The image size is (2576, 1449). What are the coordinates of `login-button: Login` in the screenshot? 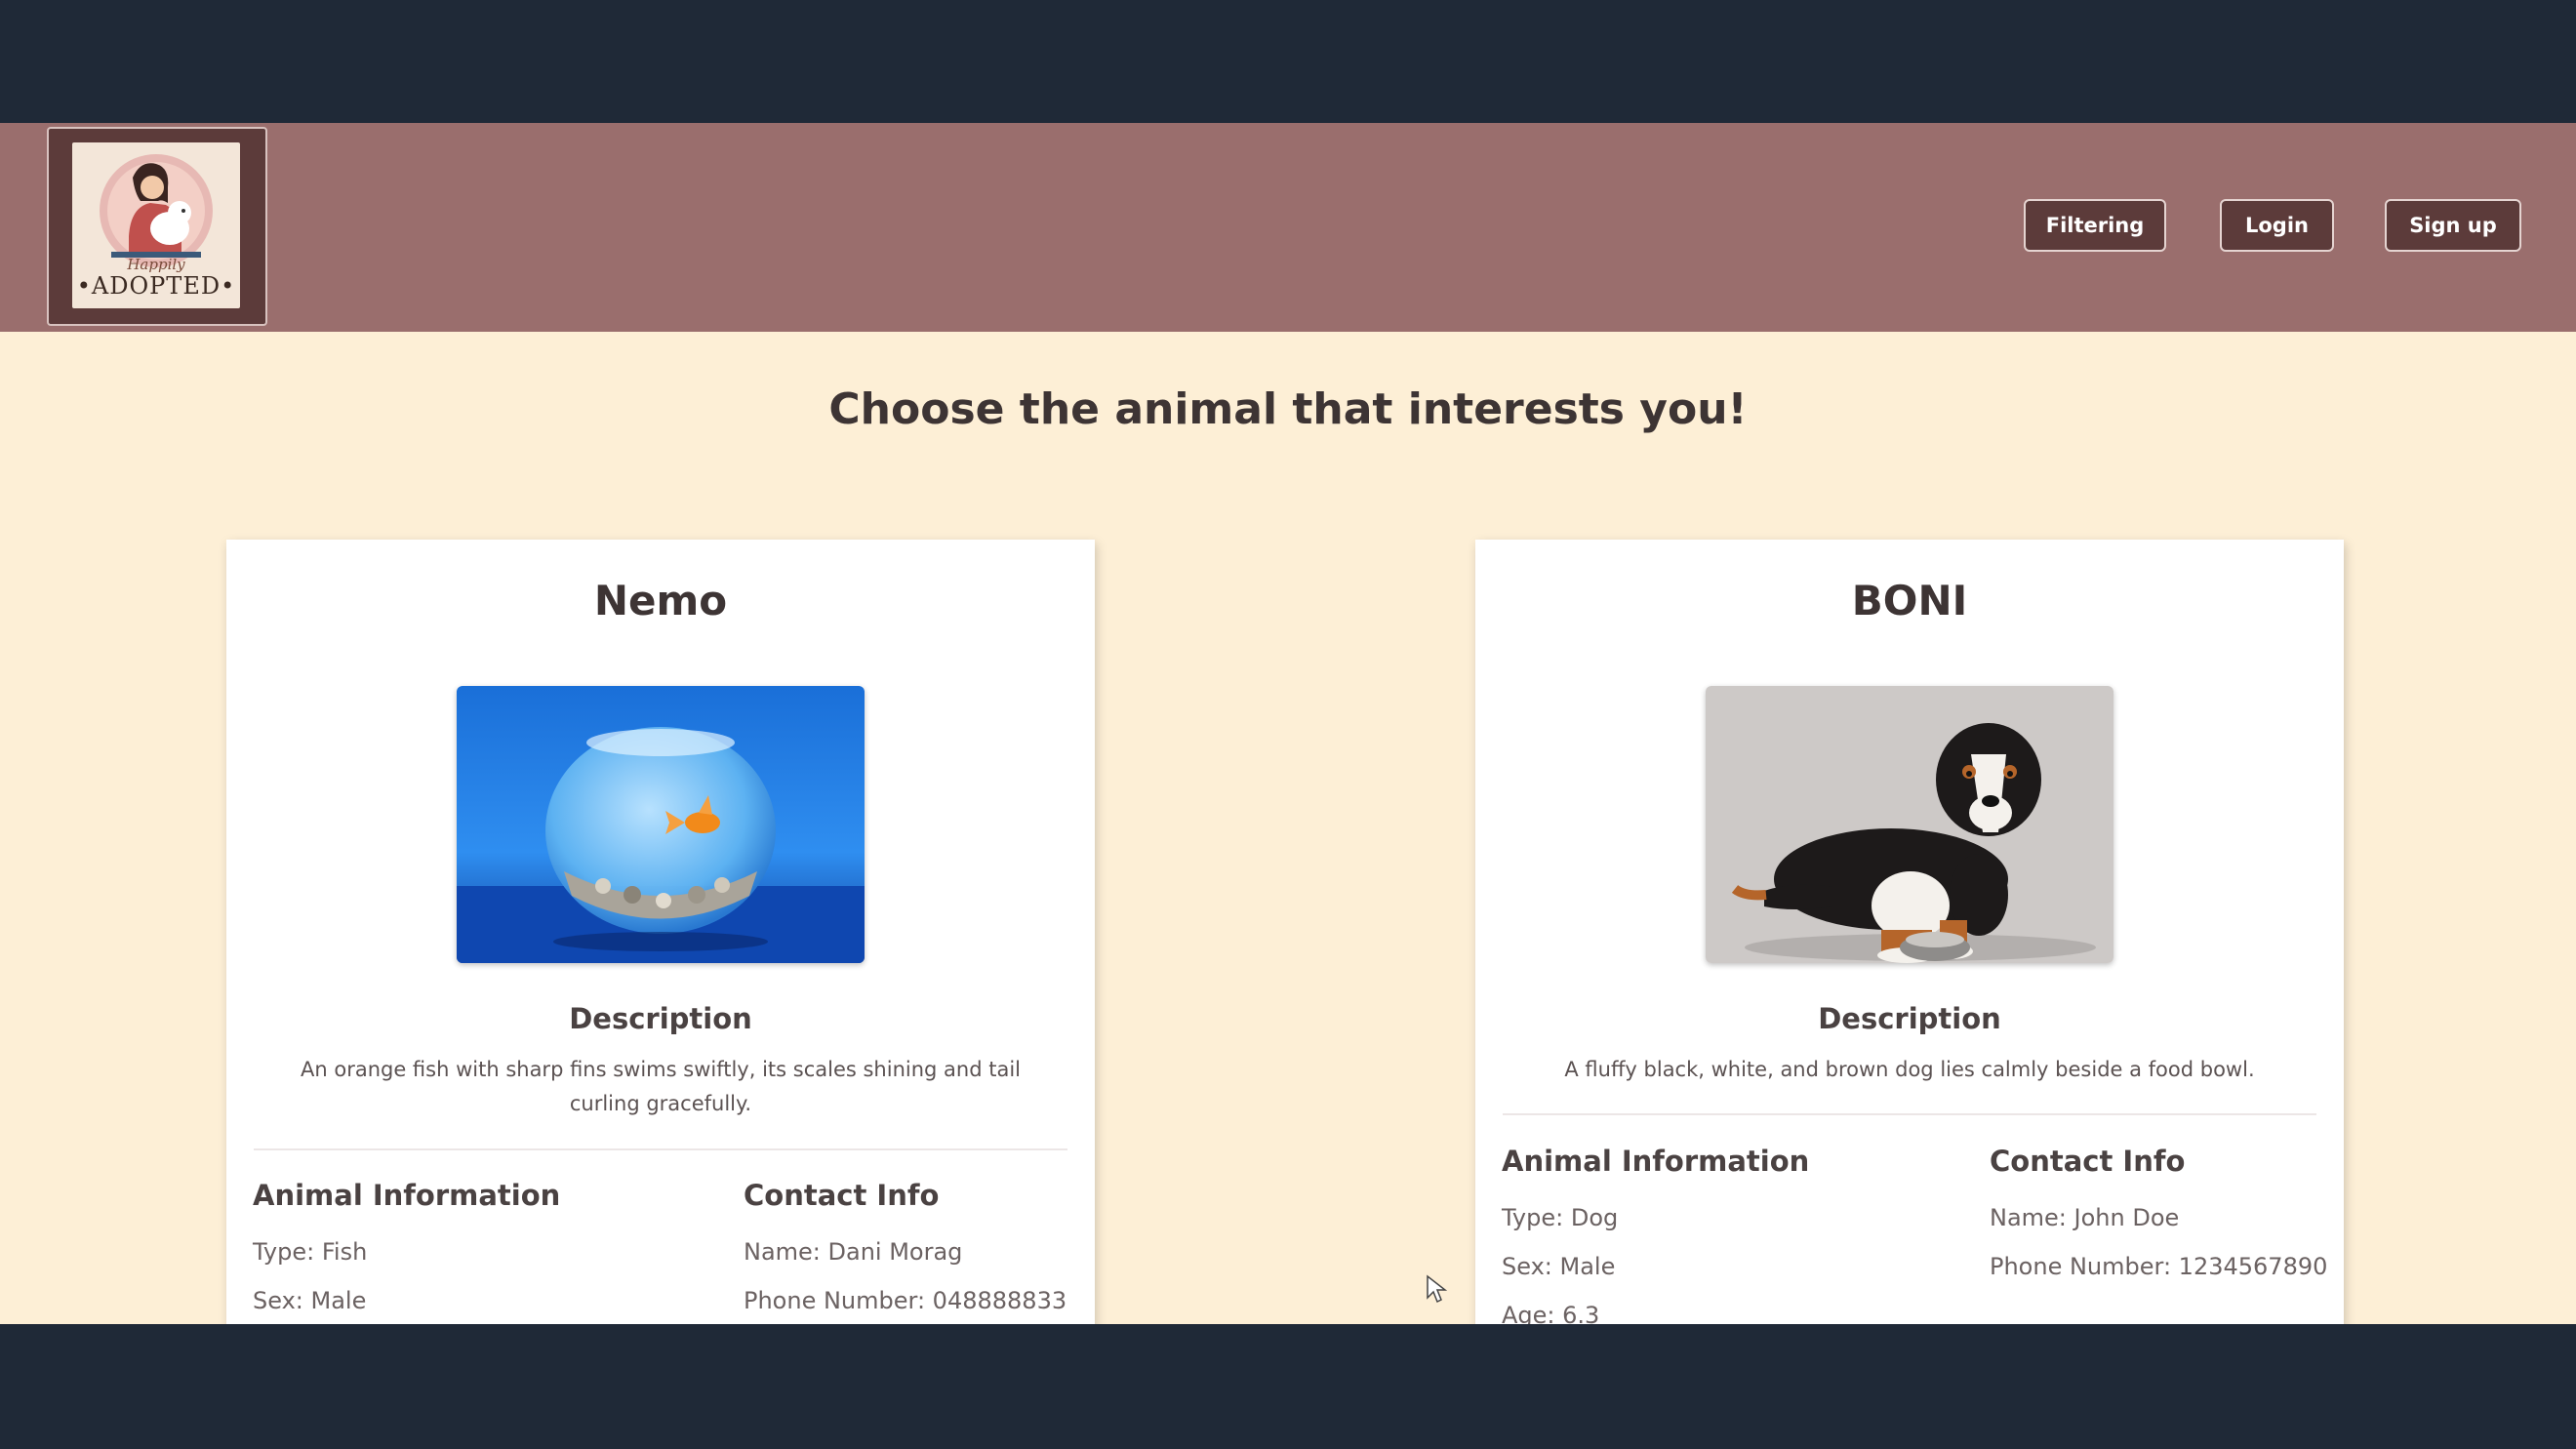 It's located at (2277, 225).